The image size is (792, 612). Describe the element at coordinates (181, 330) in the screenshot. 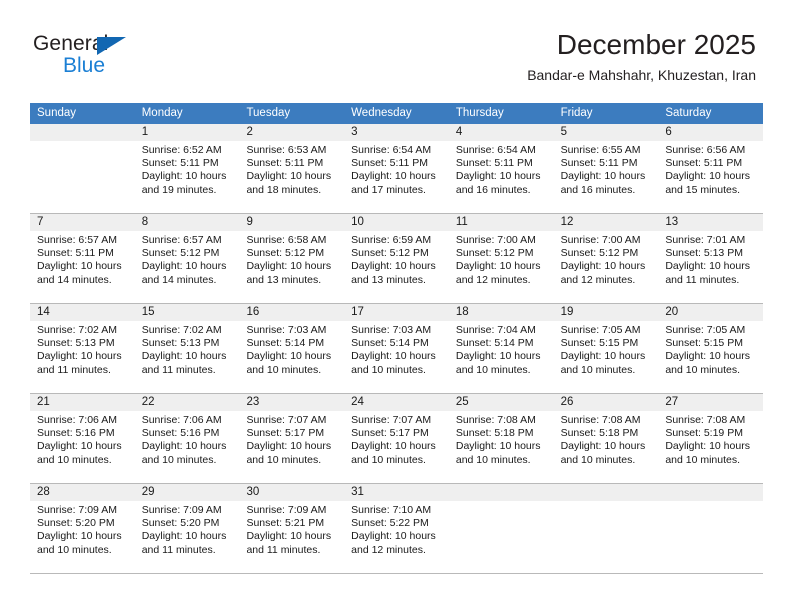

I see `sunrise-text: Sunrise: 7:02 AM` at that location.